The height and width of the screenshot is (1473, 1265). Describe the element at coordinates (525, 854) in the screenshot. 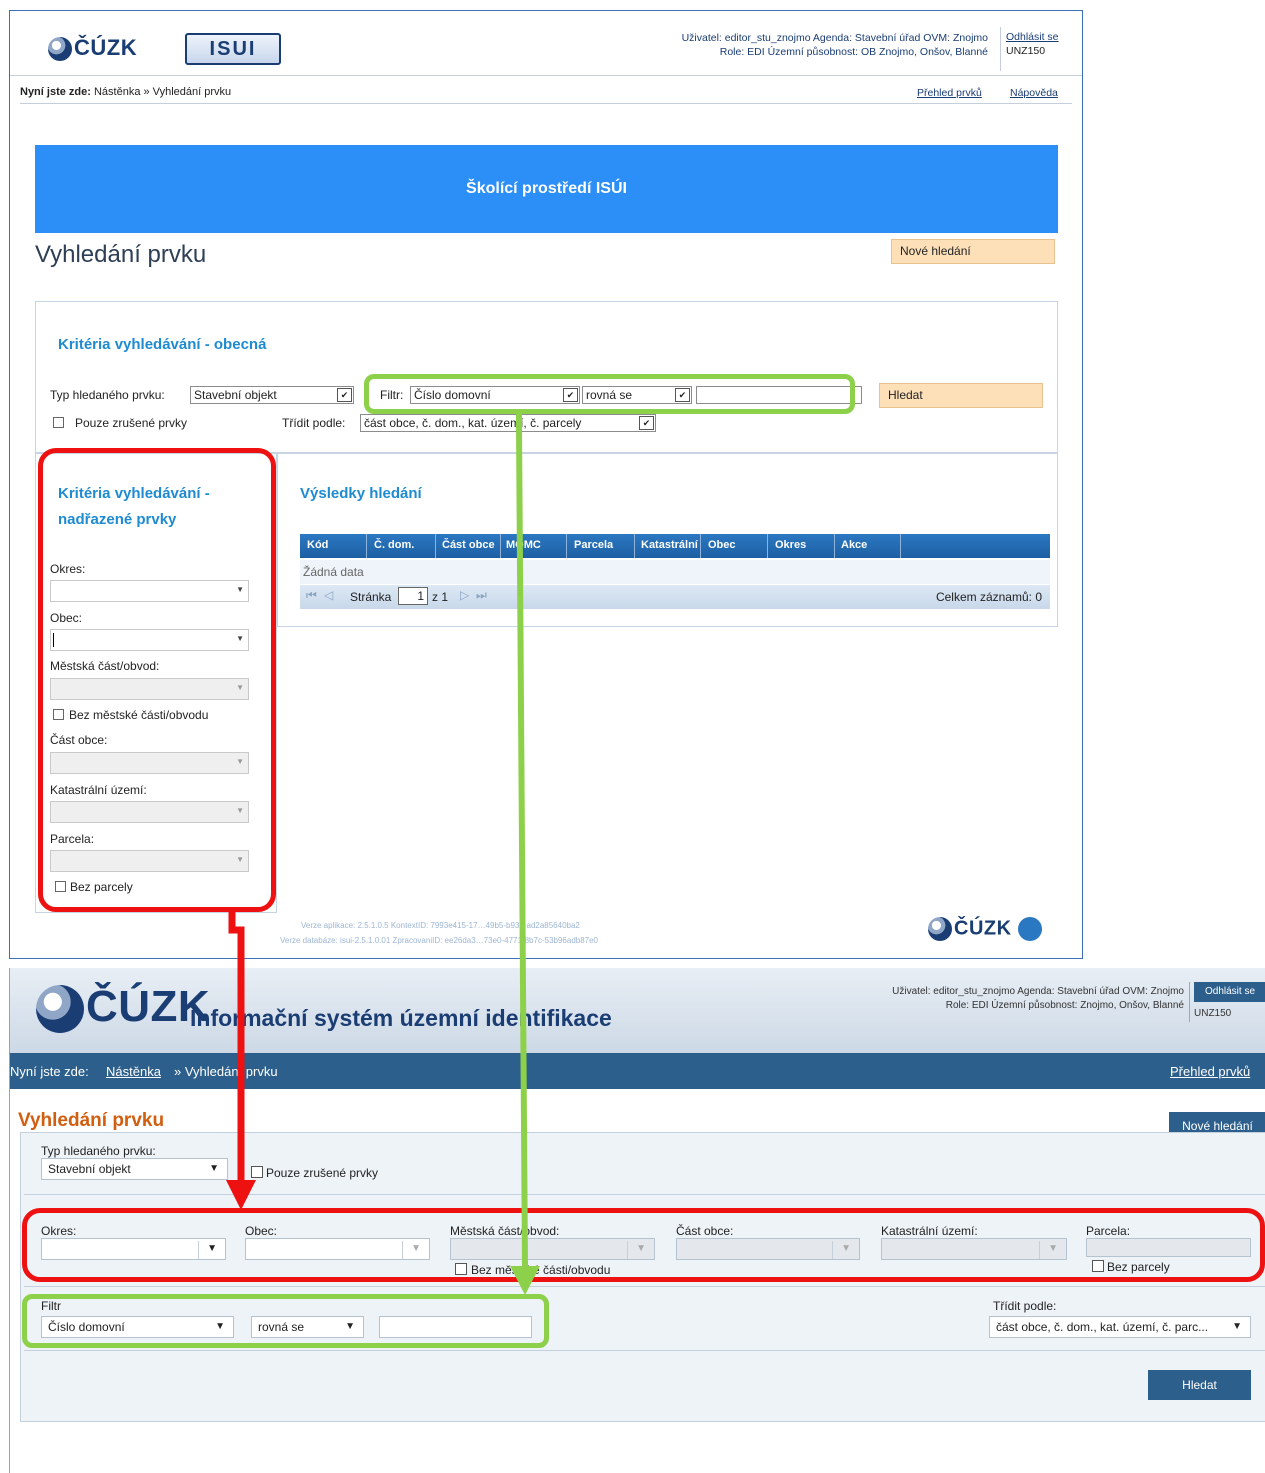

I see `green-arrow` at that location.